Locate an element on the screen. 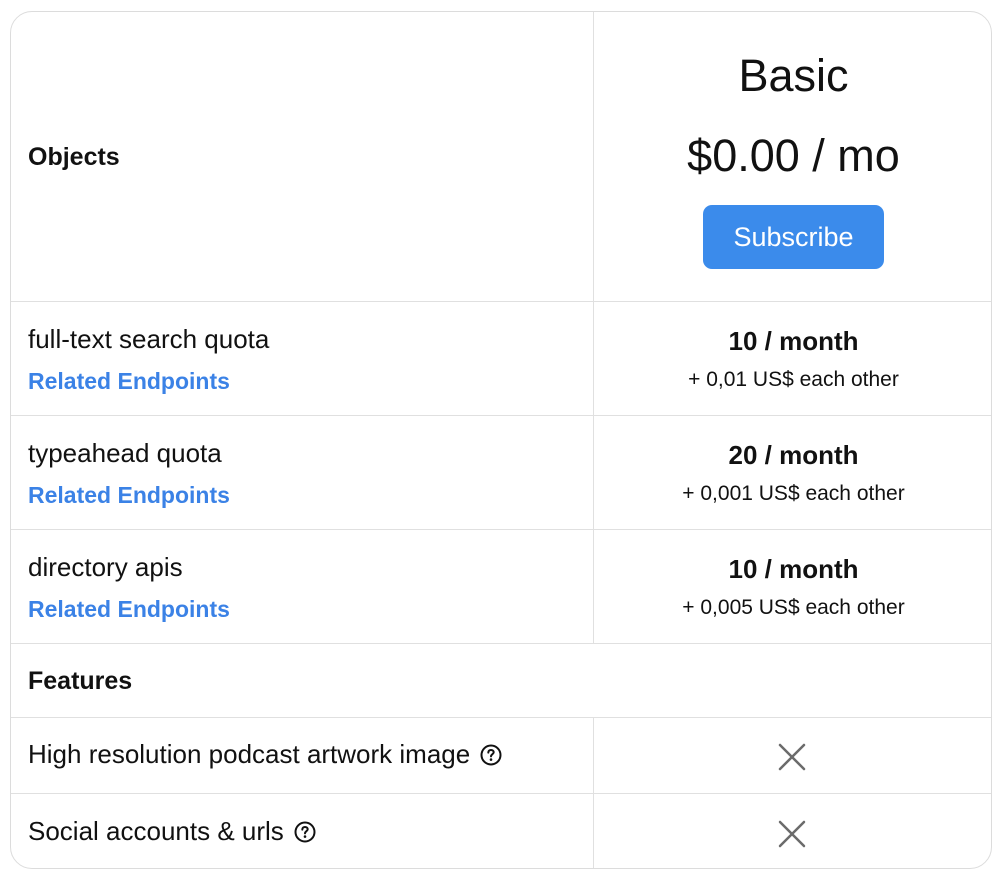 The height and width of the screenshot is (884, 1004). feature-name: Social accounts & urls is located at coordinates (156, 831).